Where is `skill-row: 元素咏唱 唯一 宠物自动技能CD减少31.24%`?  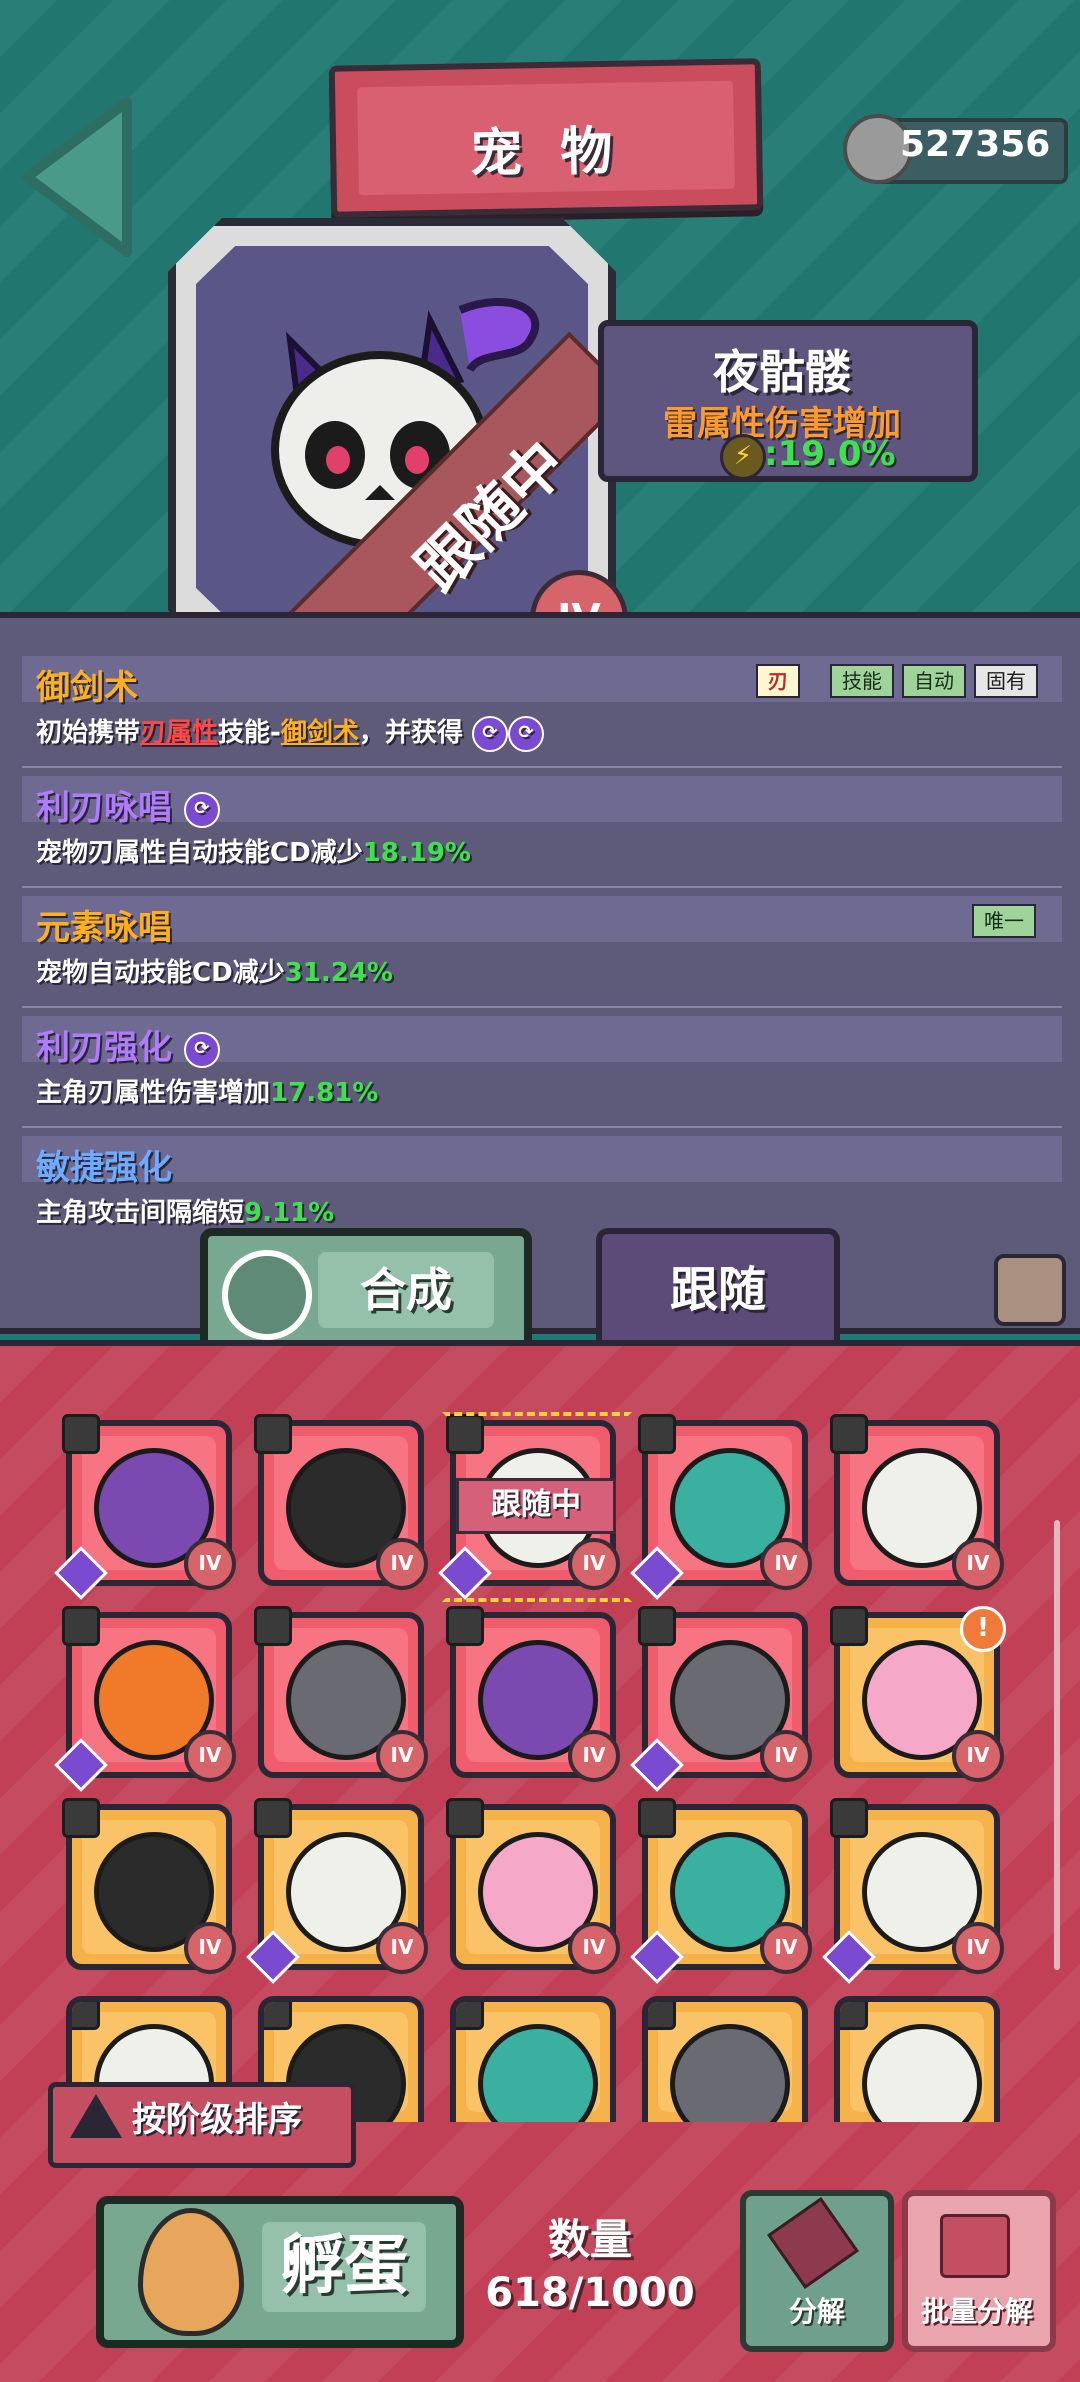 skill-row: 元素咏唱 唯一 宠物自动技能CD减少31.24% is located at coordinates (542, 952).